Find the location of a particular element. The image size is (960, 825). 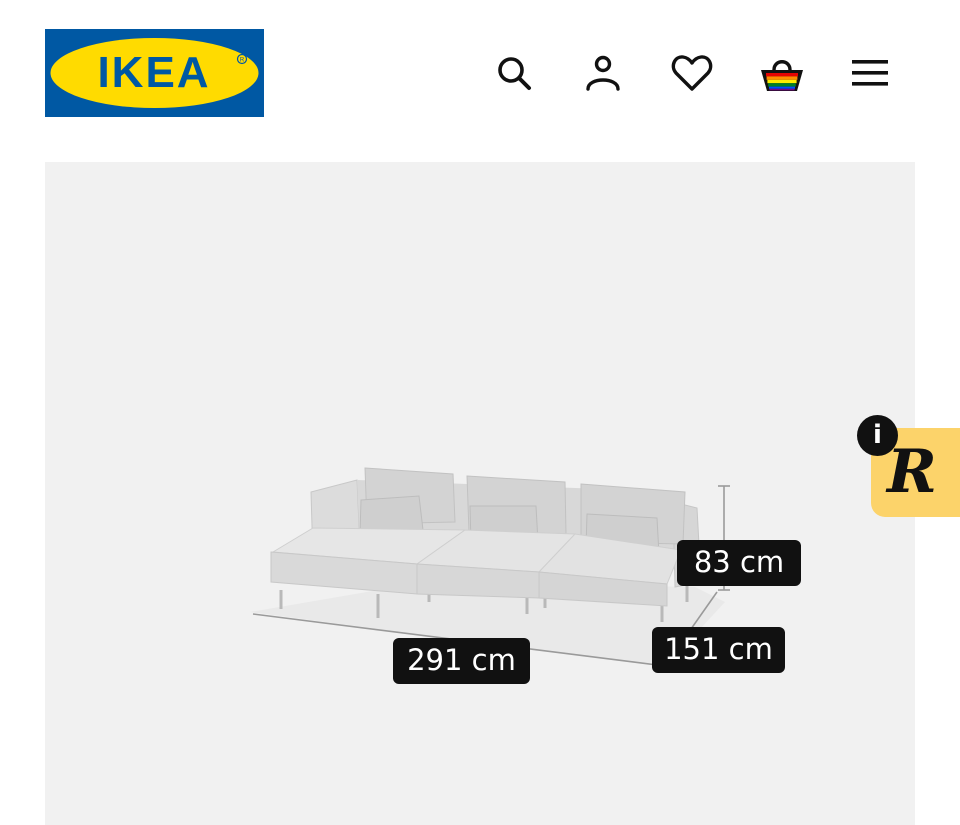

width-dimension-label: 291 cm is located at coordinates (461, 661).